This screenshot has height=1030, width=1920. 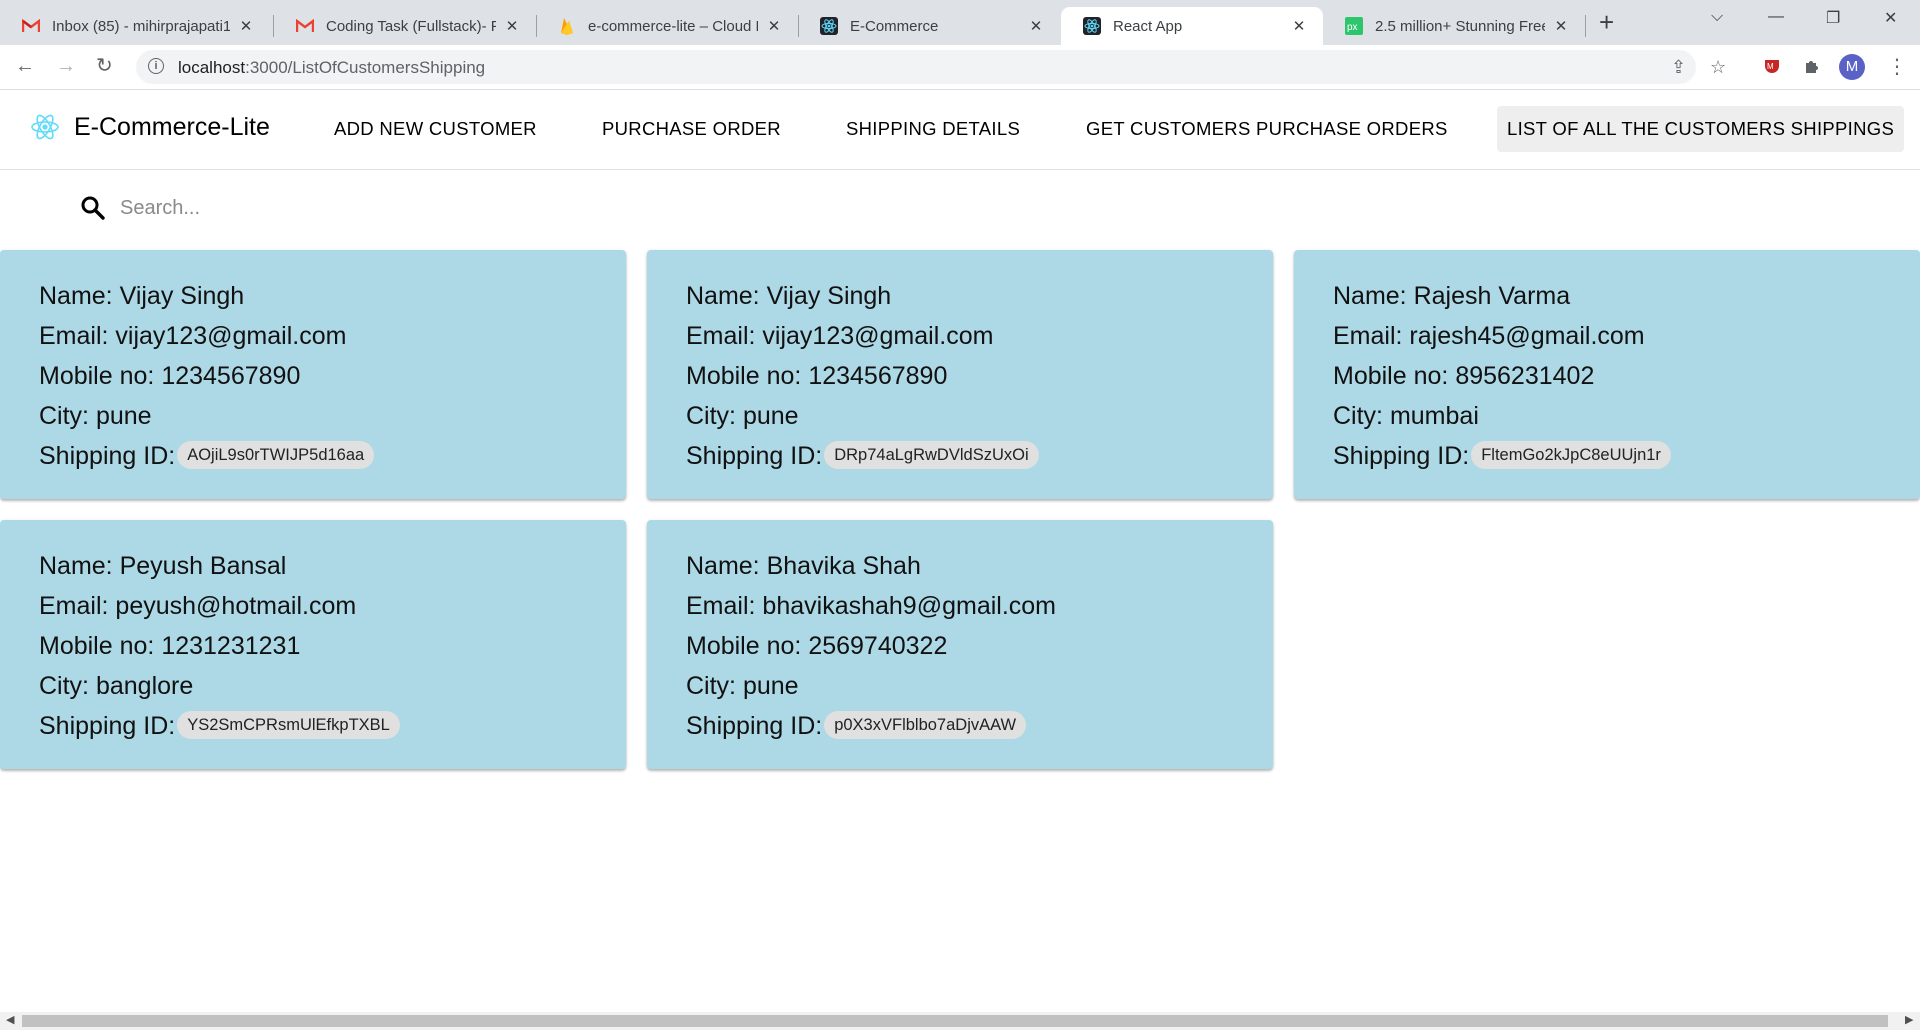 I want to click on browser-tab-react-app: React App ✕, so click(x=1192, y=26).